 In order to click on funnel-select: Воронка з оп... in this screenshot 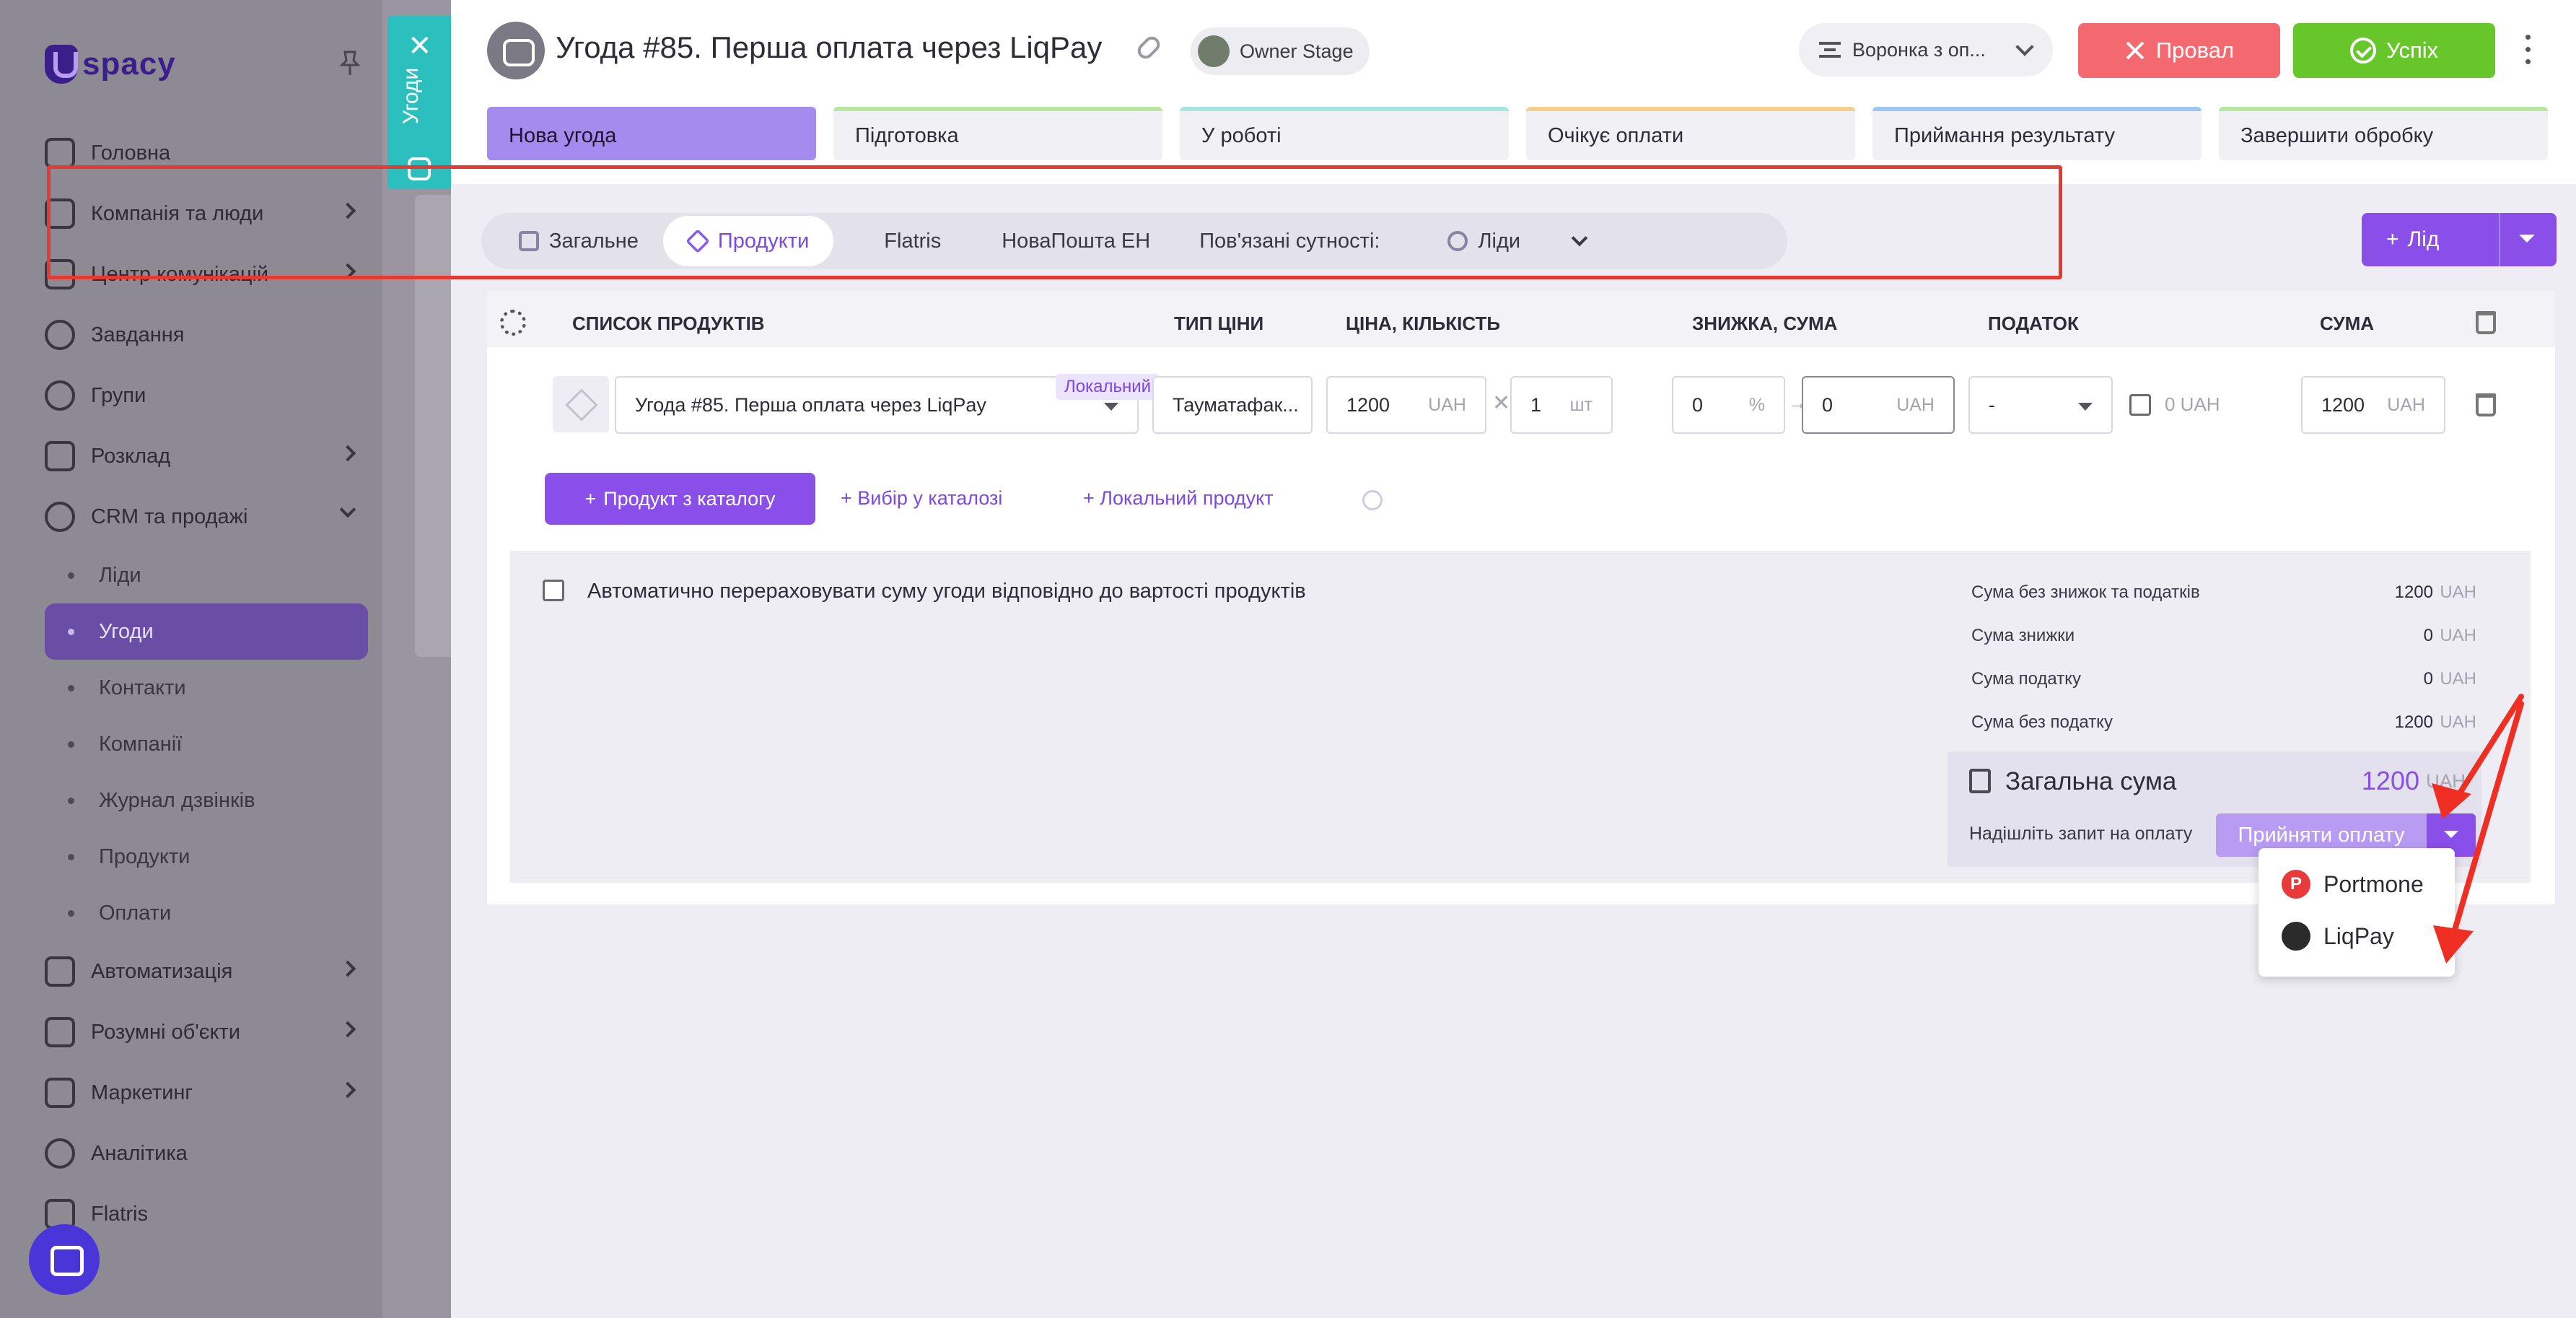, I will do `click(1926, 50)`.